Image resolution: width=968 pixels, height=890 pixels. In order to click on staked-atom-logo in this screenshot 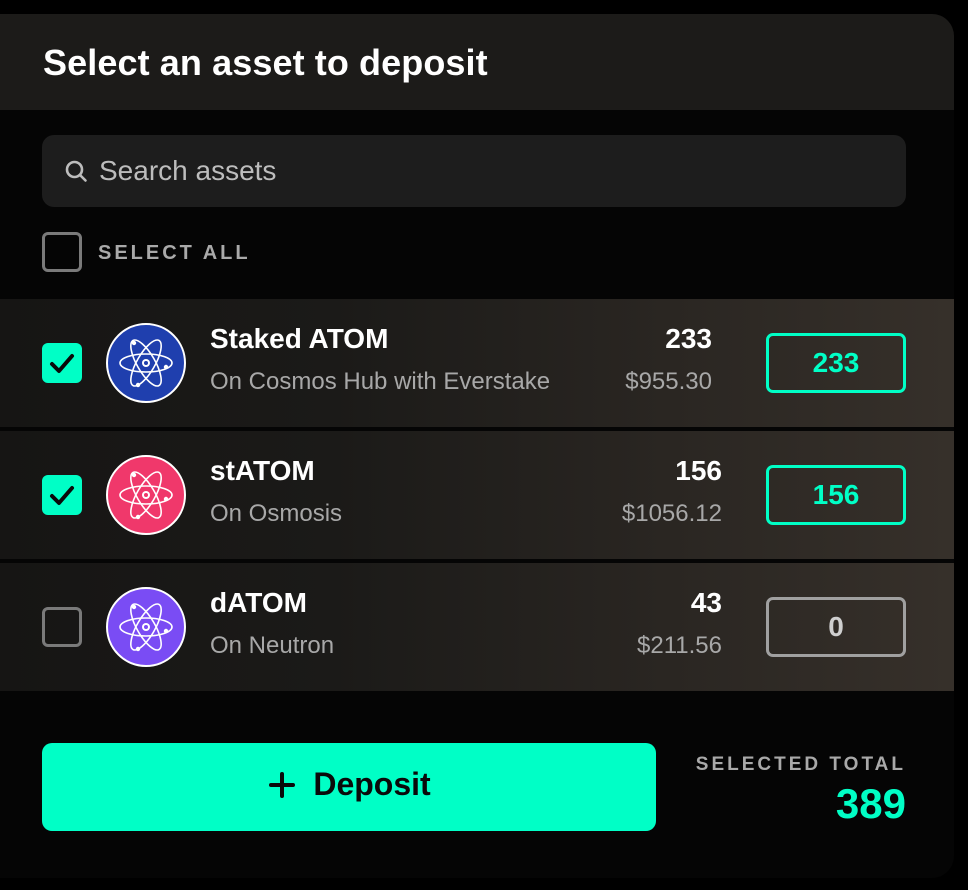, I will do `click(146, 363)`.